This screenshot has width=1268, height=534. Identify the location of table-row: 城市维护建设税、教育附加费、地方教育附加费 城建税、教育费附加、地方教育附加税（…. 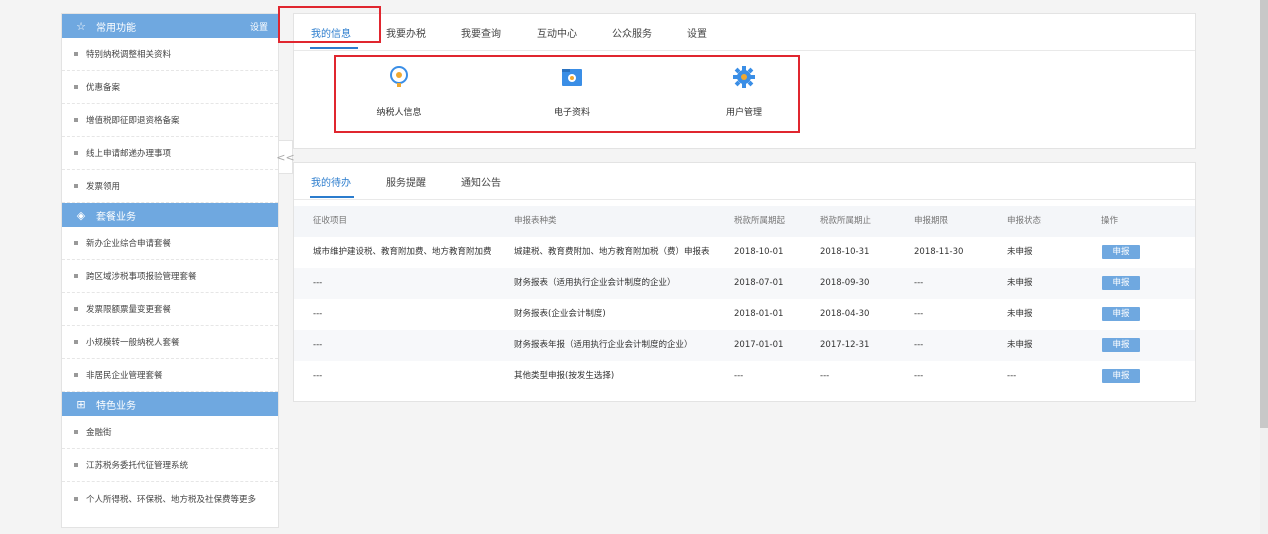
(744, 252).